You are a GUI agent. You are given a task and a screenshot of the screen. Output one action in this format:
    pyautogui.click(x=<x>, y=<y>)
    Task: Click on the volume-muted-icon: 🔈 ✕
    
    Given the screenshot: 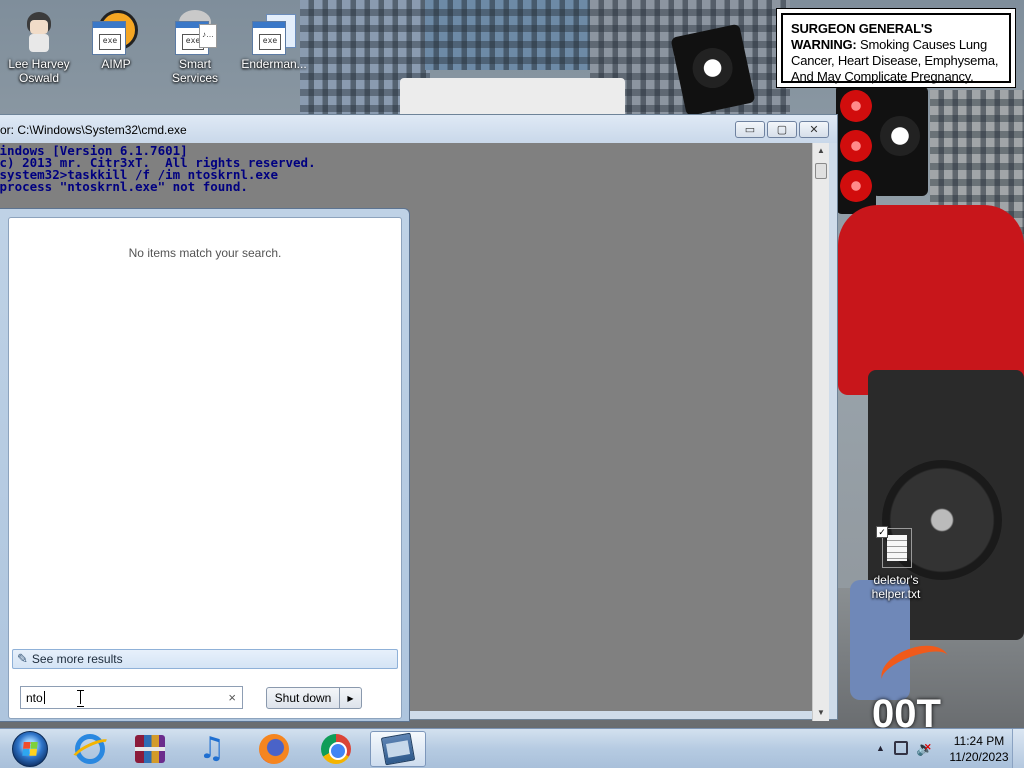 What is the action you would take?
    pyautogui.click(x=924, y=748)
    